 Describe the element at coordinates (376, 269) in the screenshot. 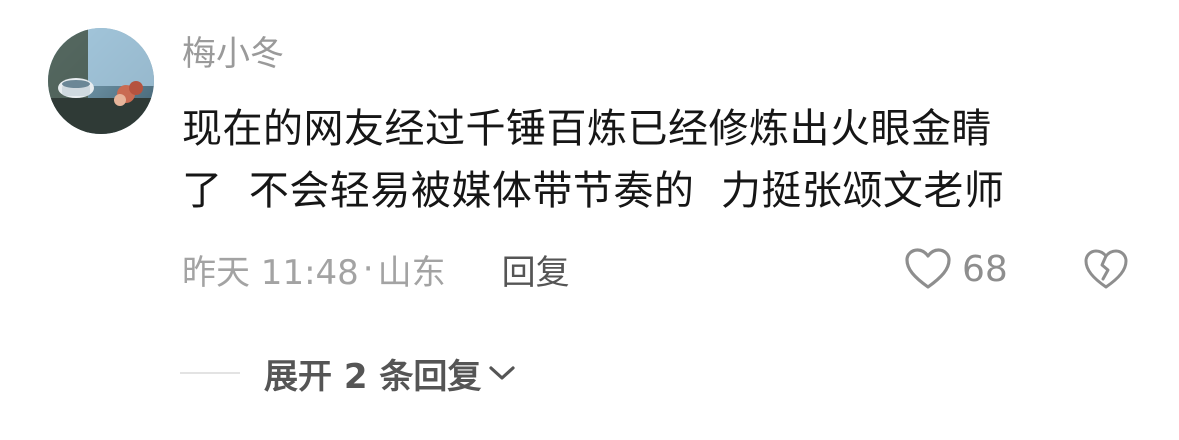

I see `comment-meta: 昨天 11:48 · 山东 回复` at that location.